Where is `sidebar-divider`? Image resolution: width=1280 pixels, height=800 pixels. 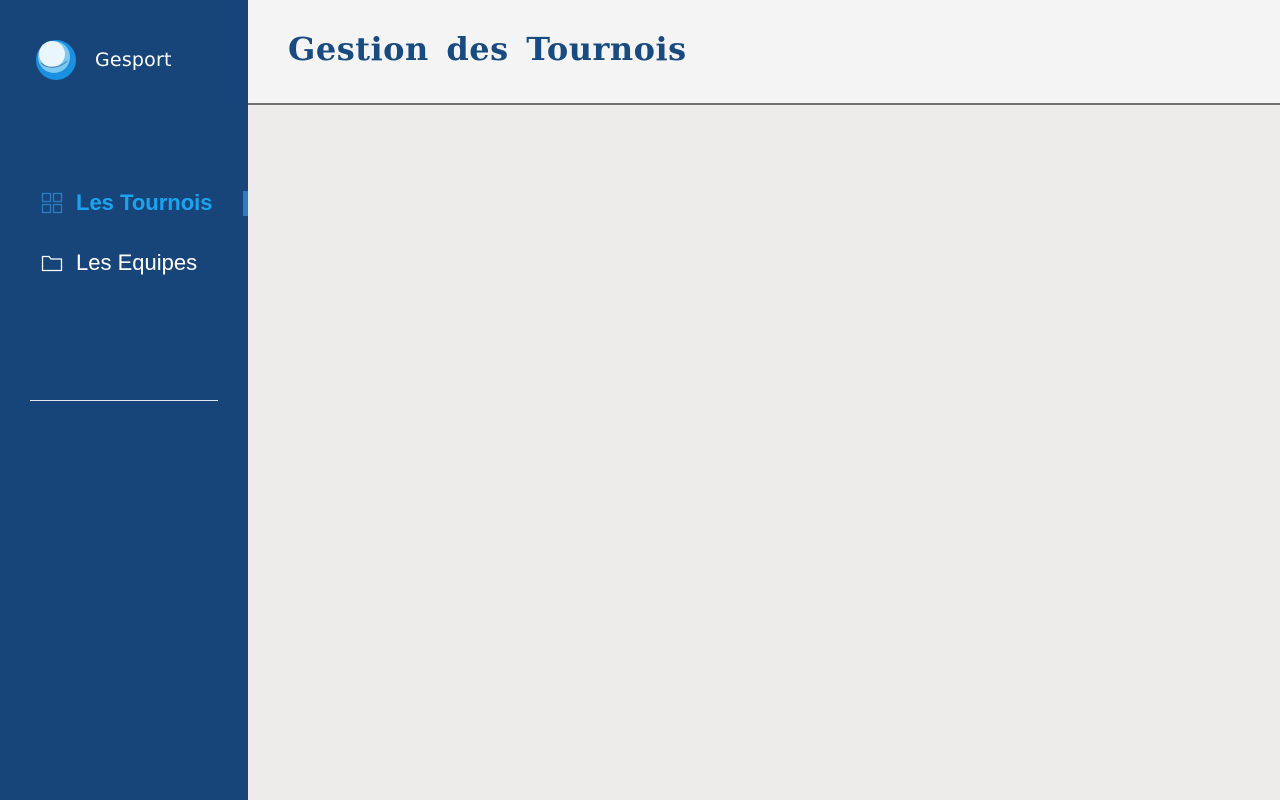
sidebar-divider is located at coordinates (124, 400).